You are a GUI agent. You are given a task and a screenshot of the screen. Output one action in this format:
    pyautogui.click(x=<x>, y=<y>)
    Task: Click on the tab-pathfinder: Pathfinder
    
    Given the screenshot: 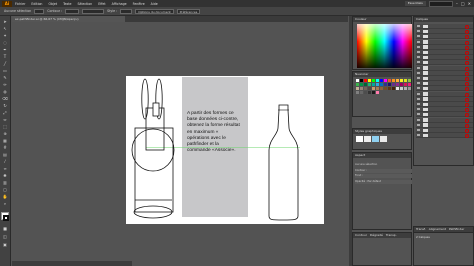 What is the action you would take?
    pyautogui.click(x=456, y=229)
    